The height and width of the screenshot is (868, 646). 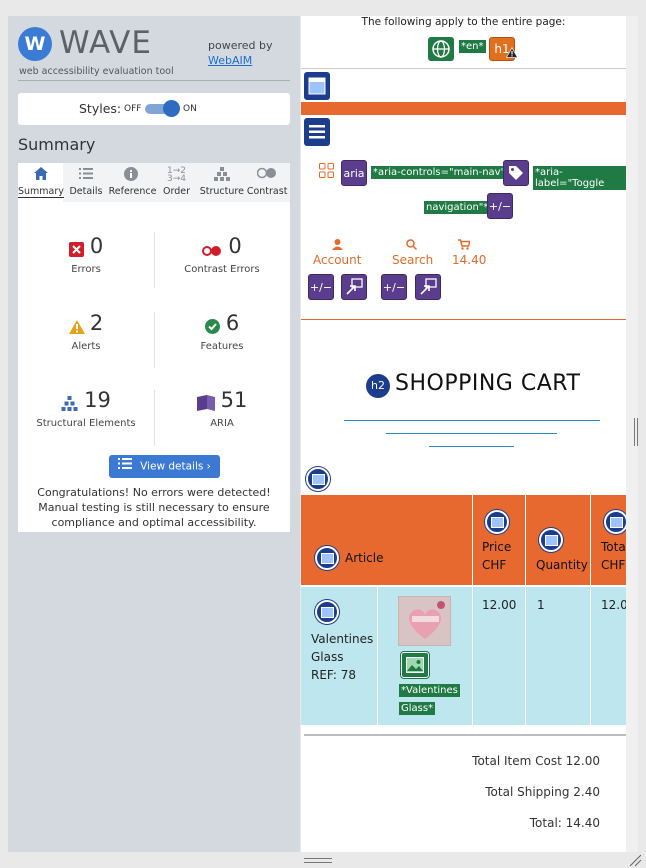 I want to click on h2-icon: h2, so click(x=378, y=386).